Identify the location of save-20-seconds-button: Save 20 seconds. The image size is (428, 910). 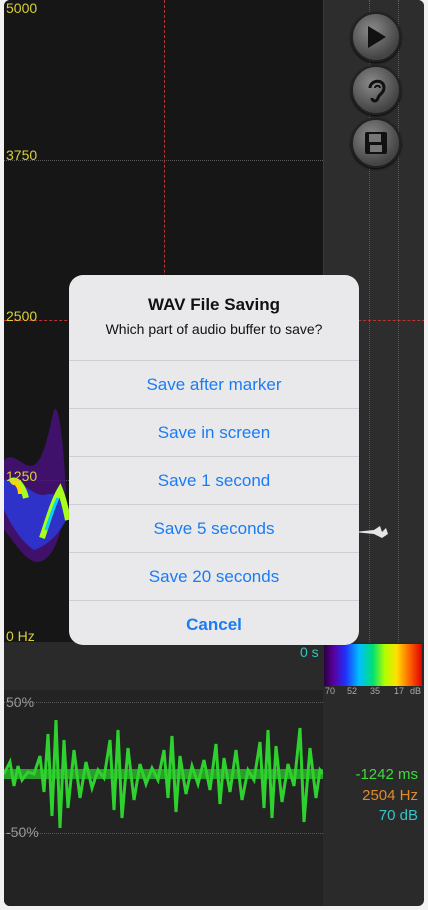
(214, 576).